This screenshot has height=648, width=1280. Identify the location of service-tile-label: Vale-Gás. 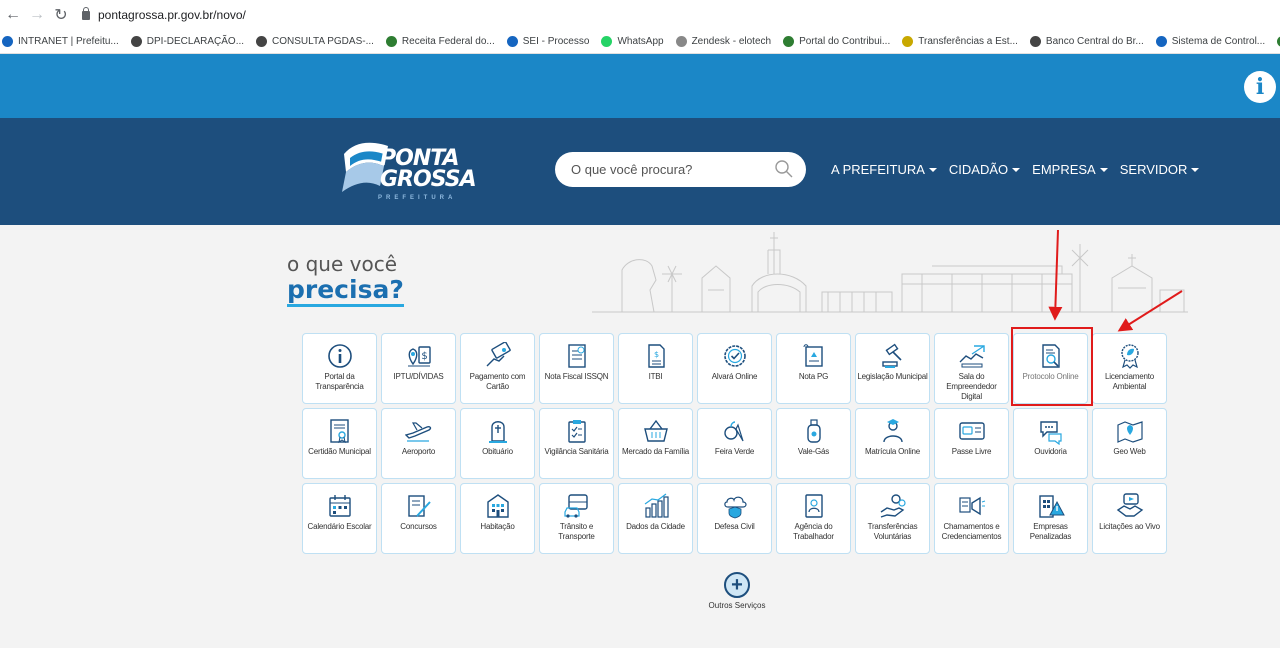
(813, 451).